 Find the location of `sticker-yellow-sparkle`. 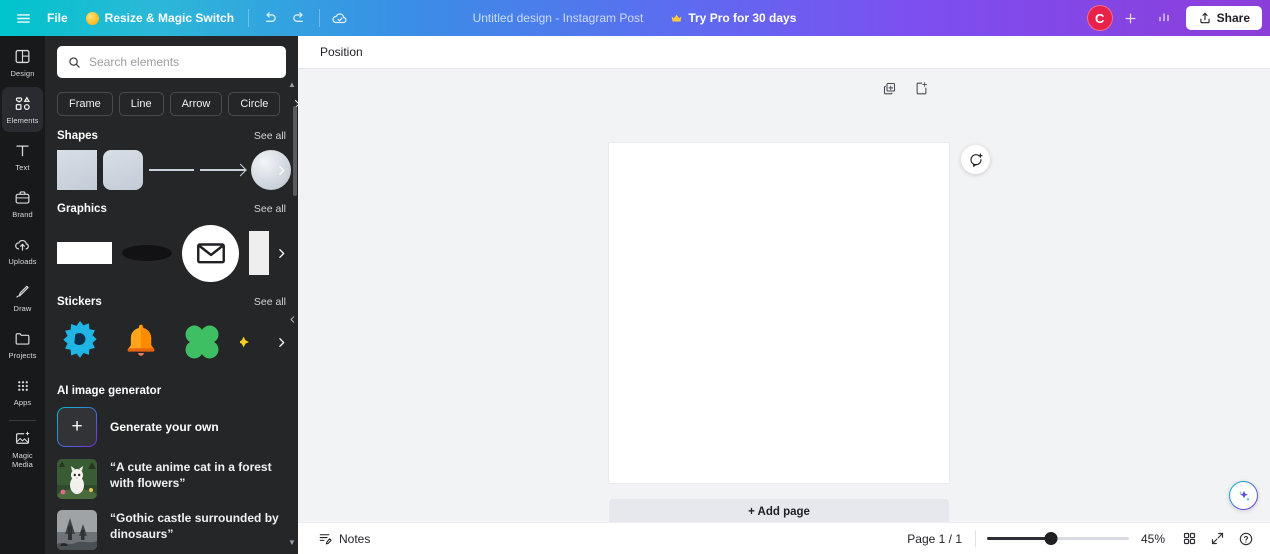

sticker-yellow-sparkle is located at coordinates (249, 342).